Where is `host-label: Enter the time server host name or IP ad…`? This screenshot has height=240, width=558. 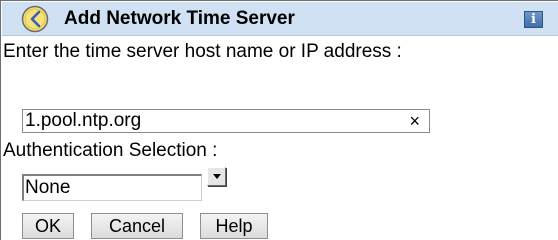 host-label: Enter the time server host name or IP ad… is located at coordinates (202, 51).